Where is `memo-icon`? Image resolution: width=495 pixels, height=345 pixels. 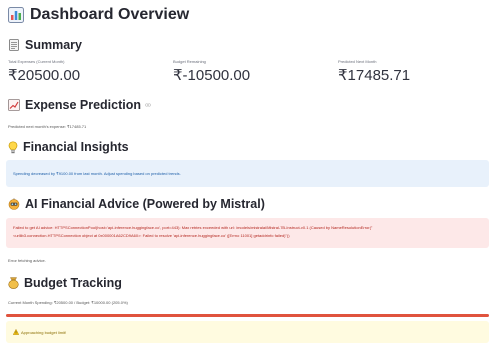
memo-icon is located at coordinates (14, 45).